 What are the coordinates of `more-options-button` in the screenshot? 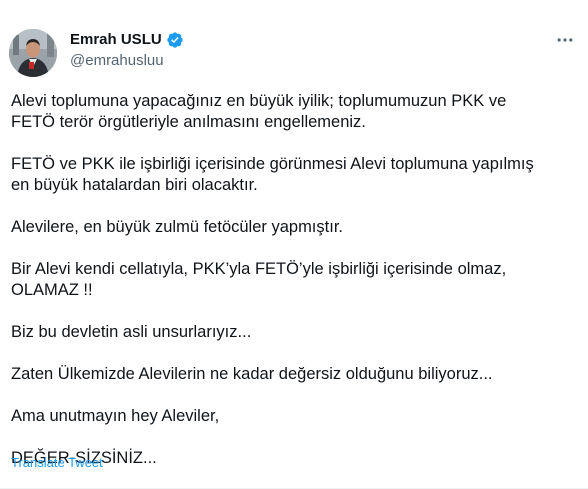 It's located at (565, 40).